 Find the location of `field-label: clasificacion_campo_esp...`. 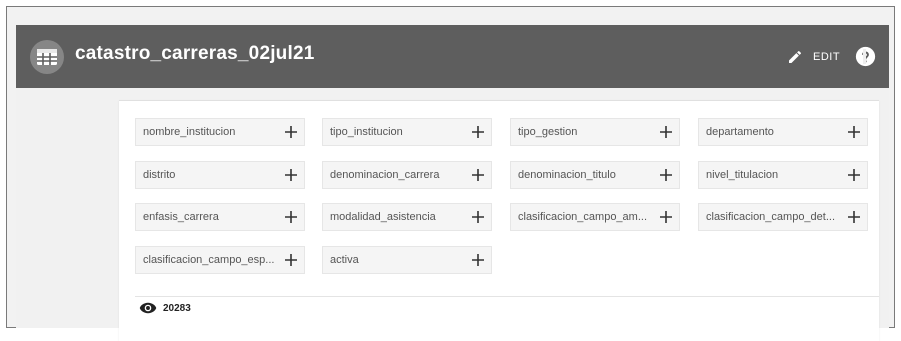

field-label: clasificacion_campo_esp... is located at coordinates (209, 260).